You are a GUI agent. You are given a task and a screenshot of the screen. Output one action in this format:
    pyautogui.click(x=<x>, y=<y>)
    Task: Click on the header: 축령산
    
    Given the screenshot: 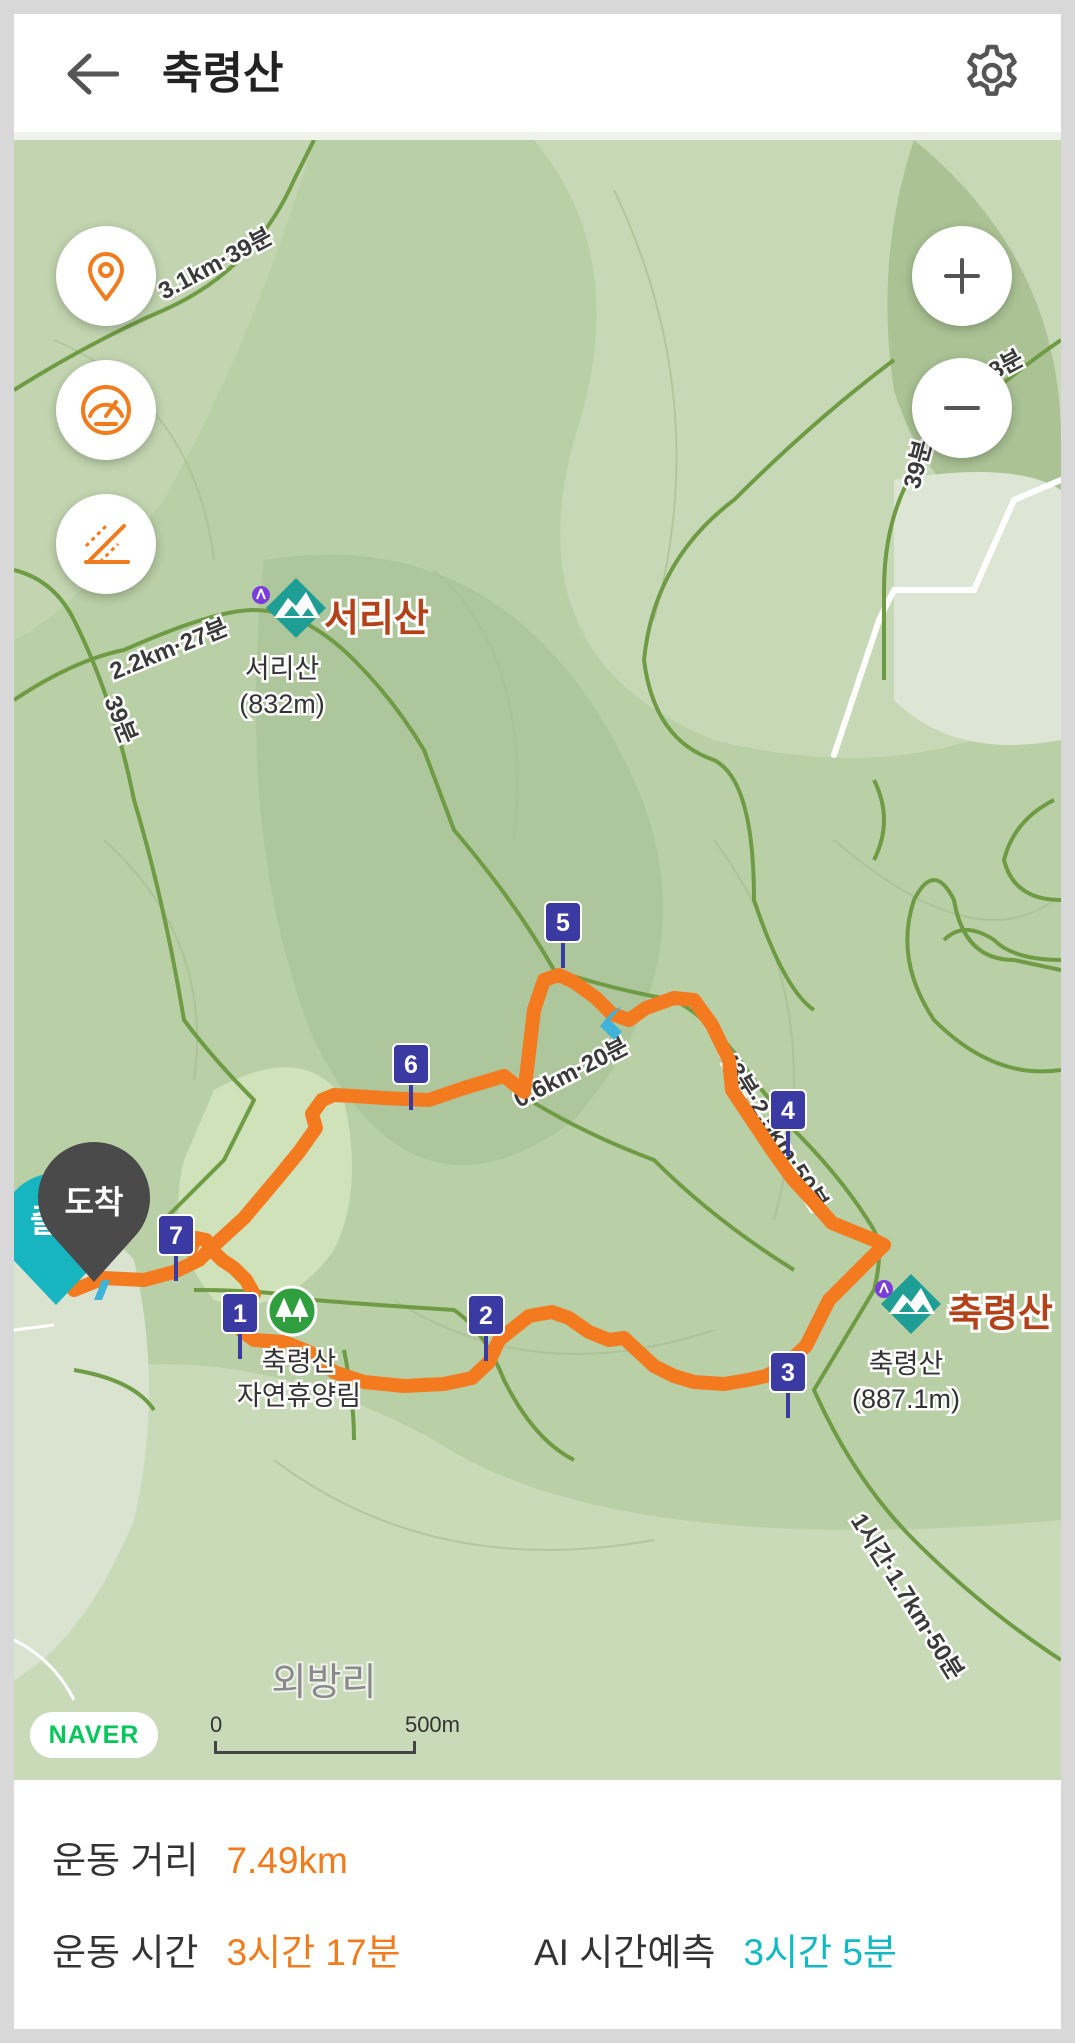 What is the action you would take?
    pyautogui.click(x=537, y=77)
    